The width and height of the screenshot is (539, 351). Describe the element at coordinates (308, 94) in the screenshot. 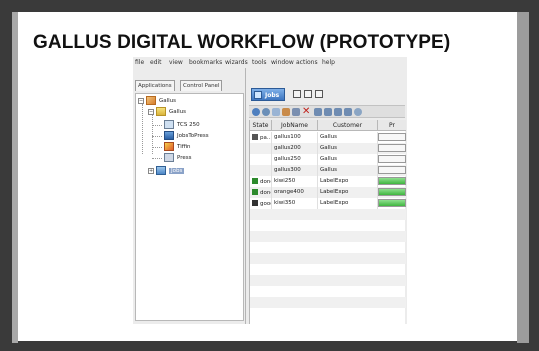

I see `restore-icon` at that location.